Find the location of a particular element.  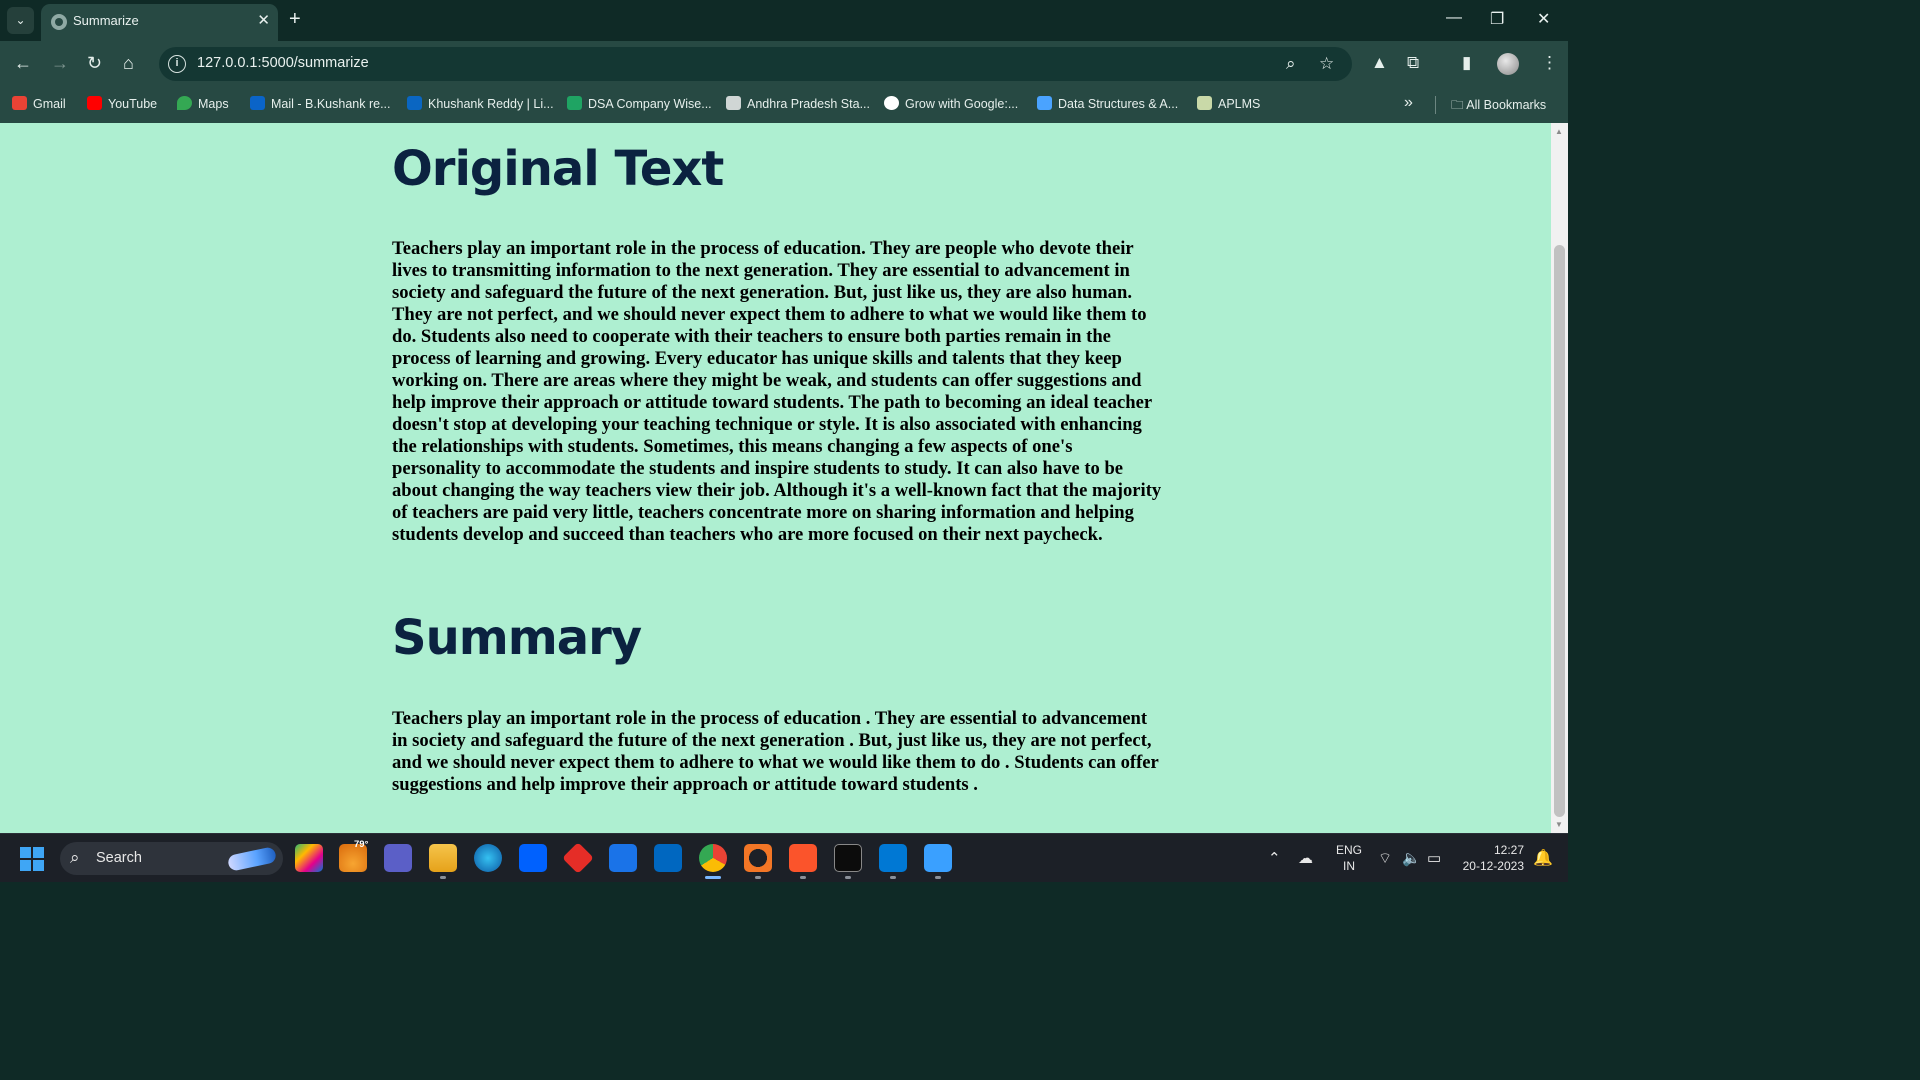

home-button: ⌂ is located at coordinates (128, 63).